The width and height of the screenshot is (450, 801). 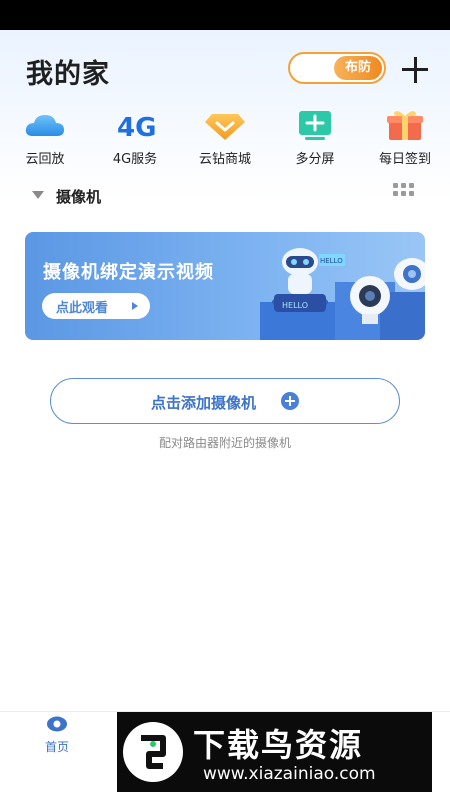 I want to click on collapse-triangle-icon, so click(x=38, y=195).